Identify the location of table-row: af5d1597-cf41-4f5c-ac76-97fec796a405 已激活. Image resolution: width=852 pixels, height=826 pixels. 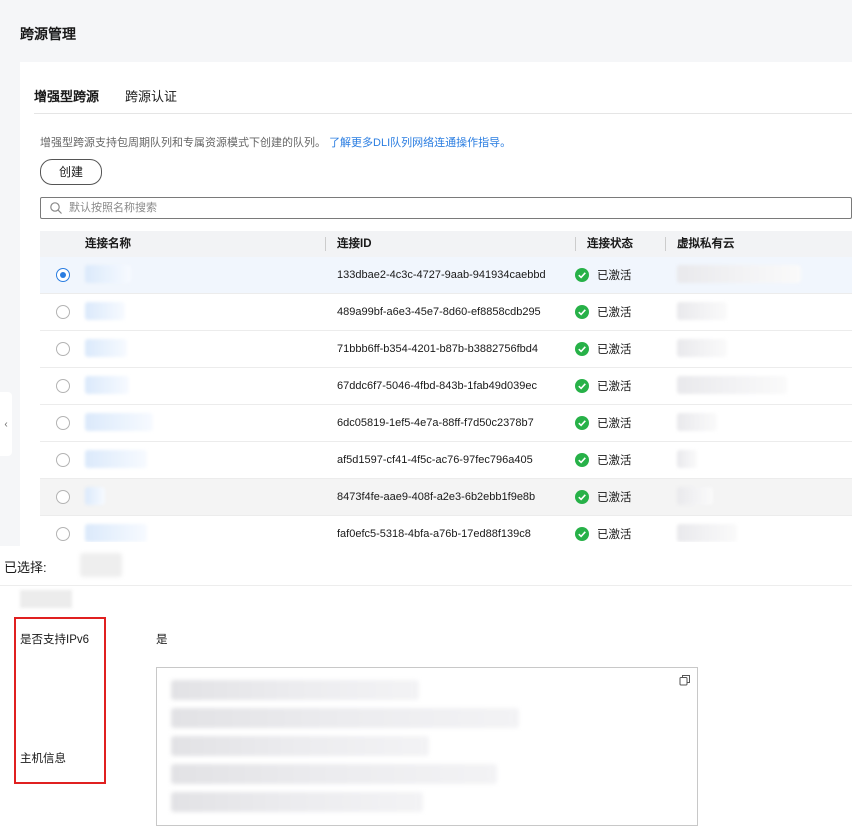
(446, 460).